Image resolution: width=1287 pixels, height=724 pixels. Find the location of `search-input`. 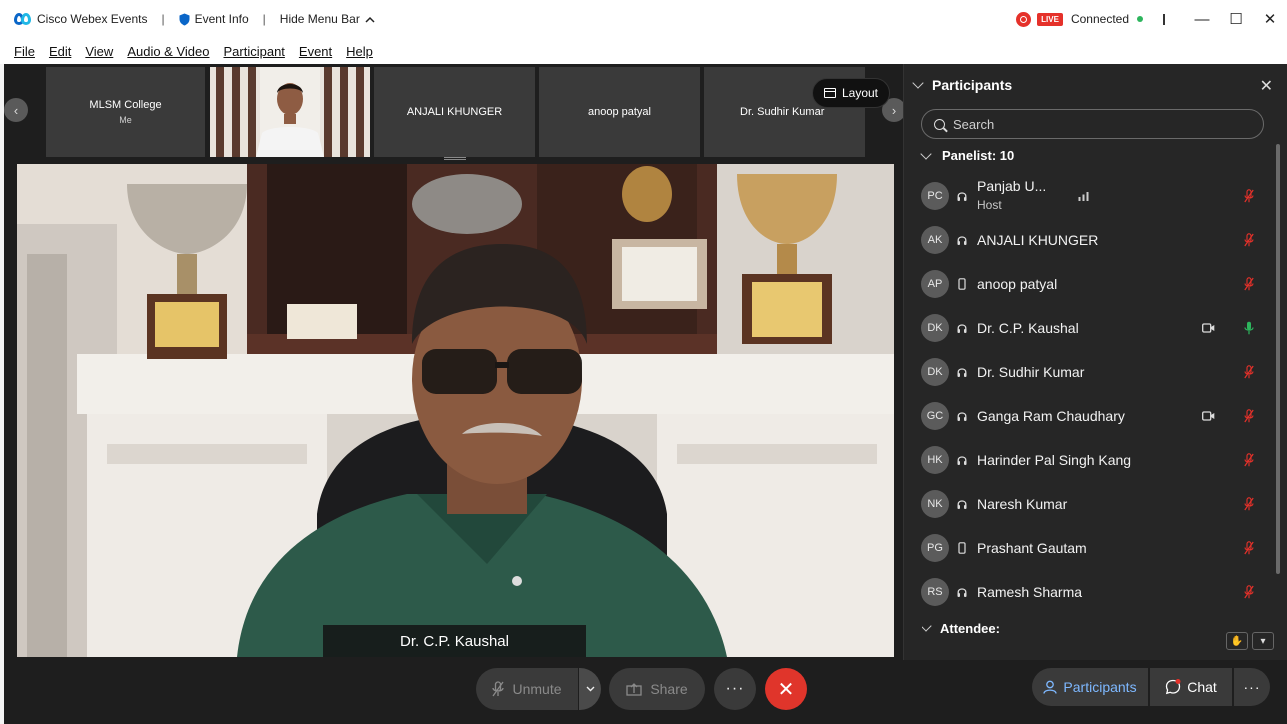

search-input is located at coordinates (1093, 124).